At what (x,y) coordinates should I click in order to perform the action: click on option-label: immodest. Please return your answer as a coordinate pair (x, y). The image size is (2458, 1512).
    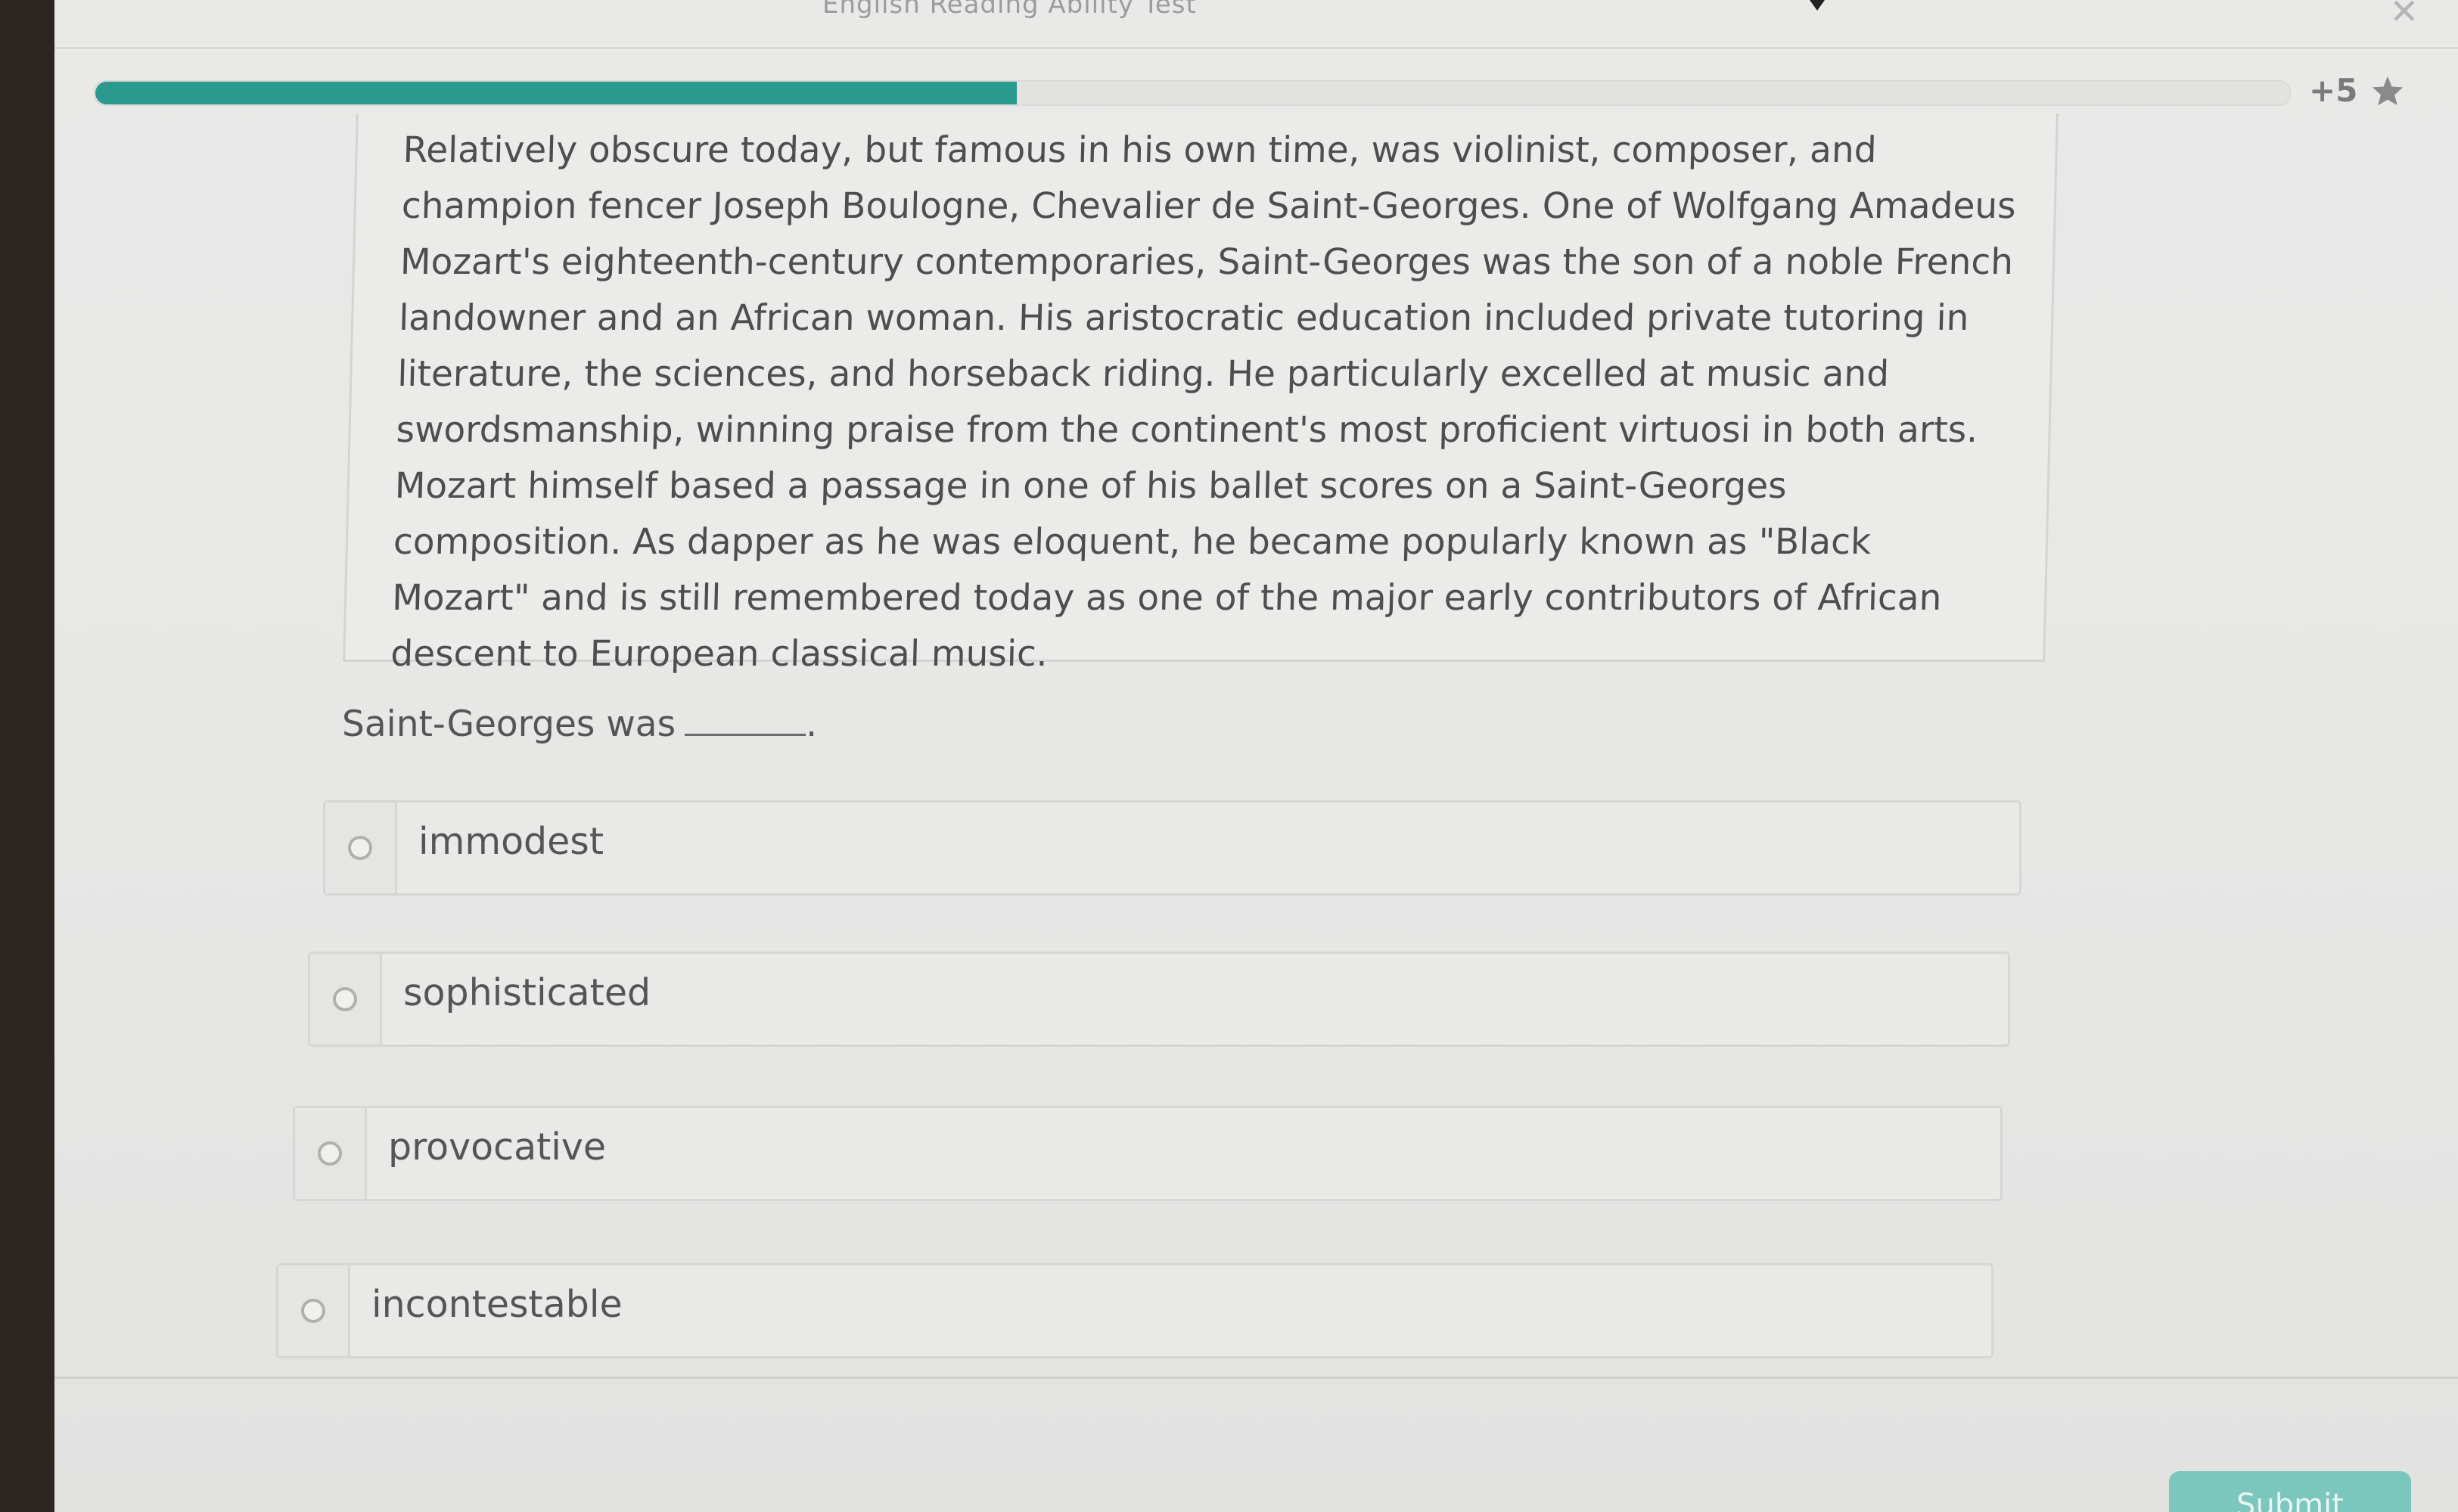
    Looking at the image, I should click on (500, 841).